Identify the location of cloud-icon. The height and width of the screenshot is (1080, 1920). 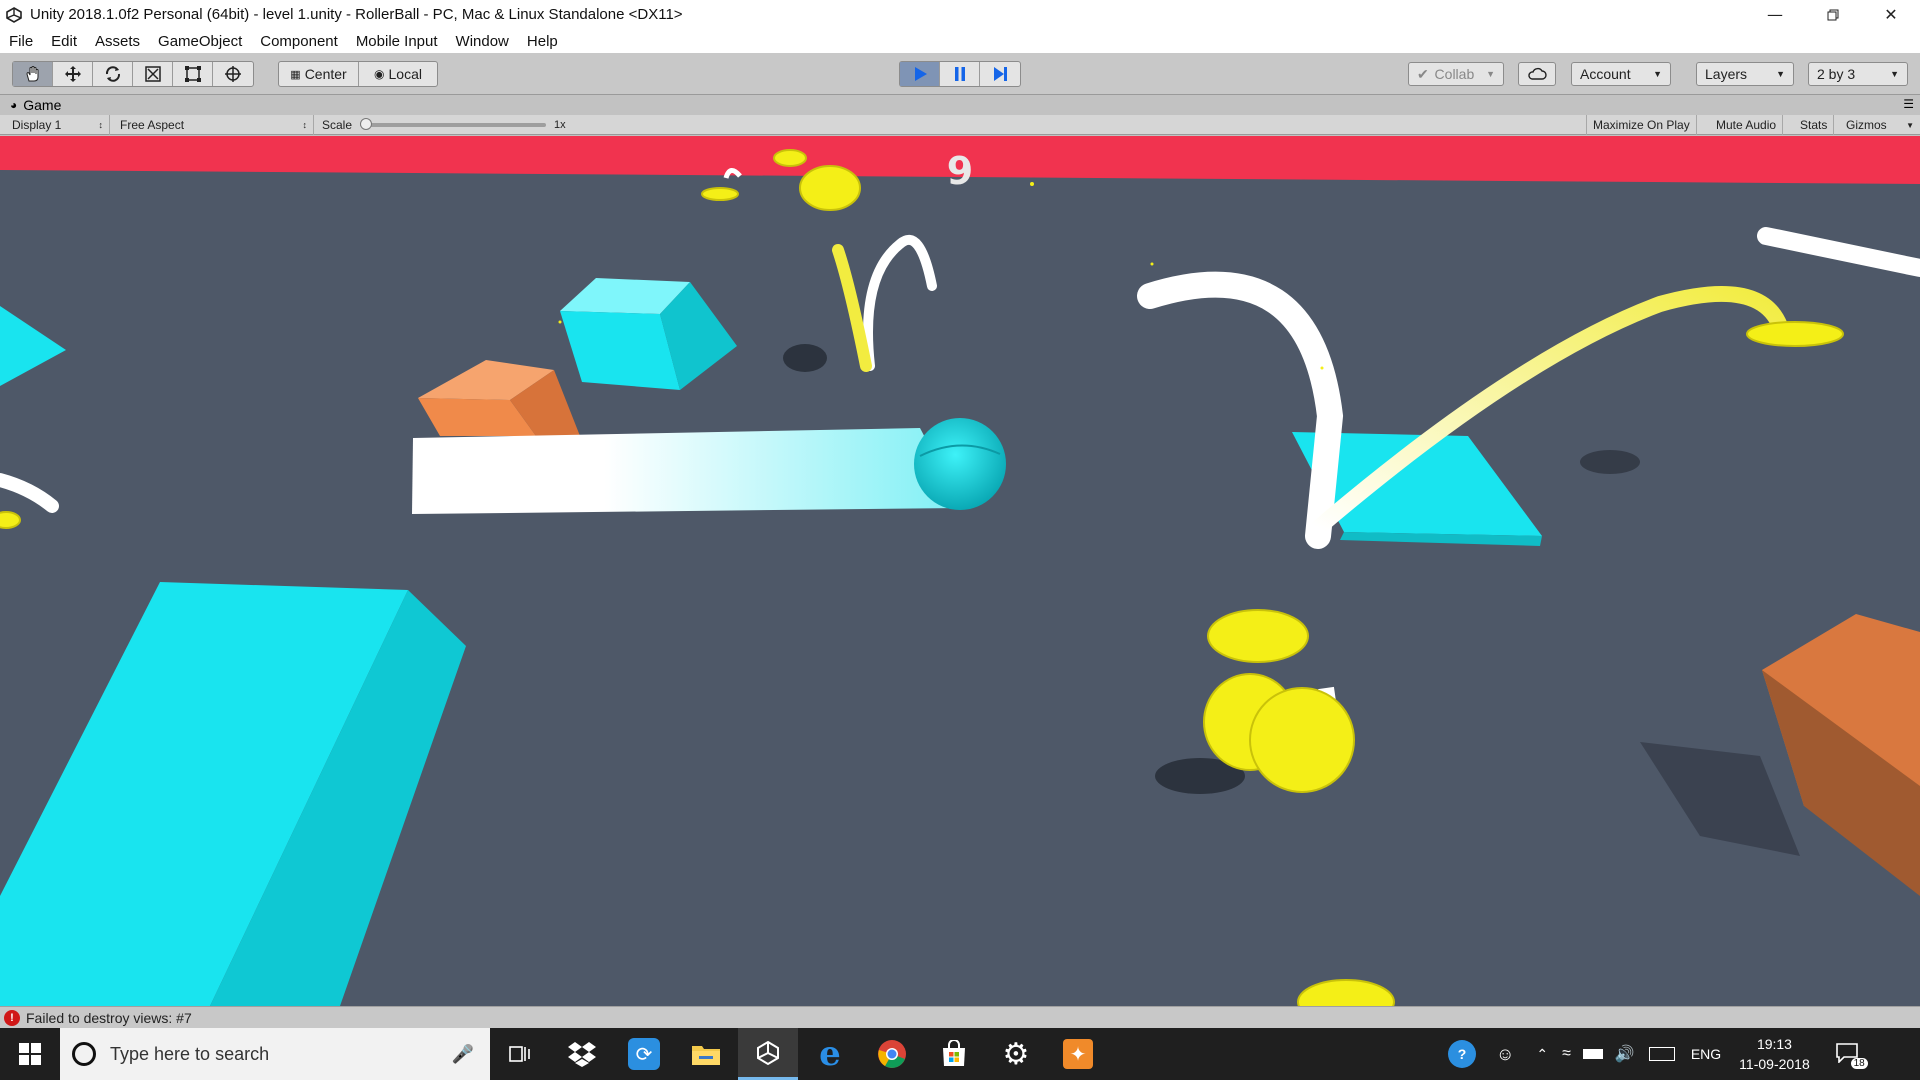
(1537, 74).